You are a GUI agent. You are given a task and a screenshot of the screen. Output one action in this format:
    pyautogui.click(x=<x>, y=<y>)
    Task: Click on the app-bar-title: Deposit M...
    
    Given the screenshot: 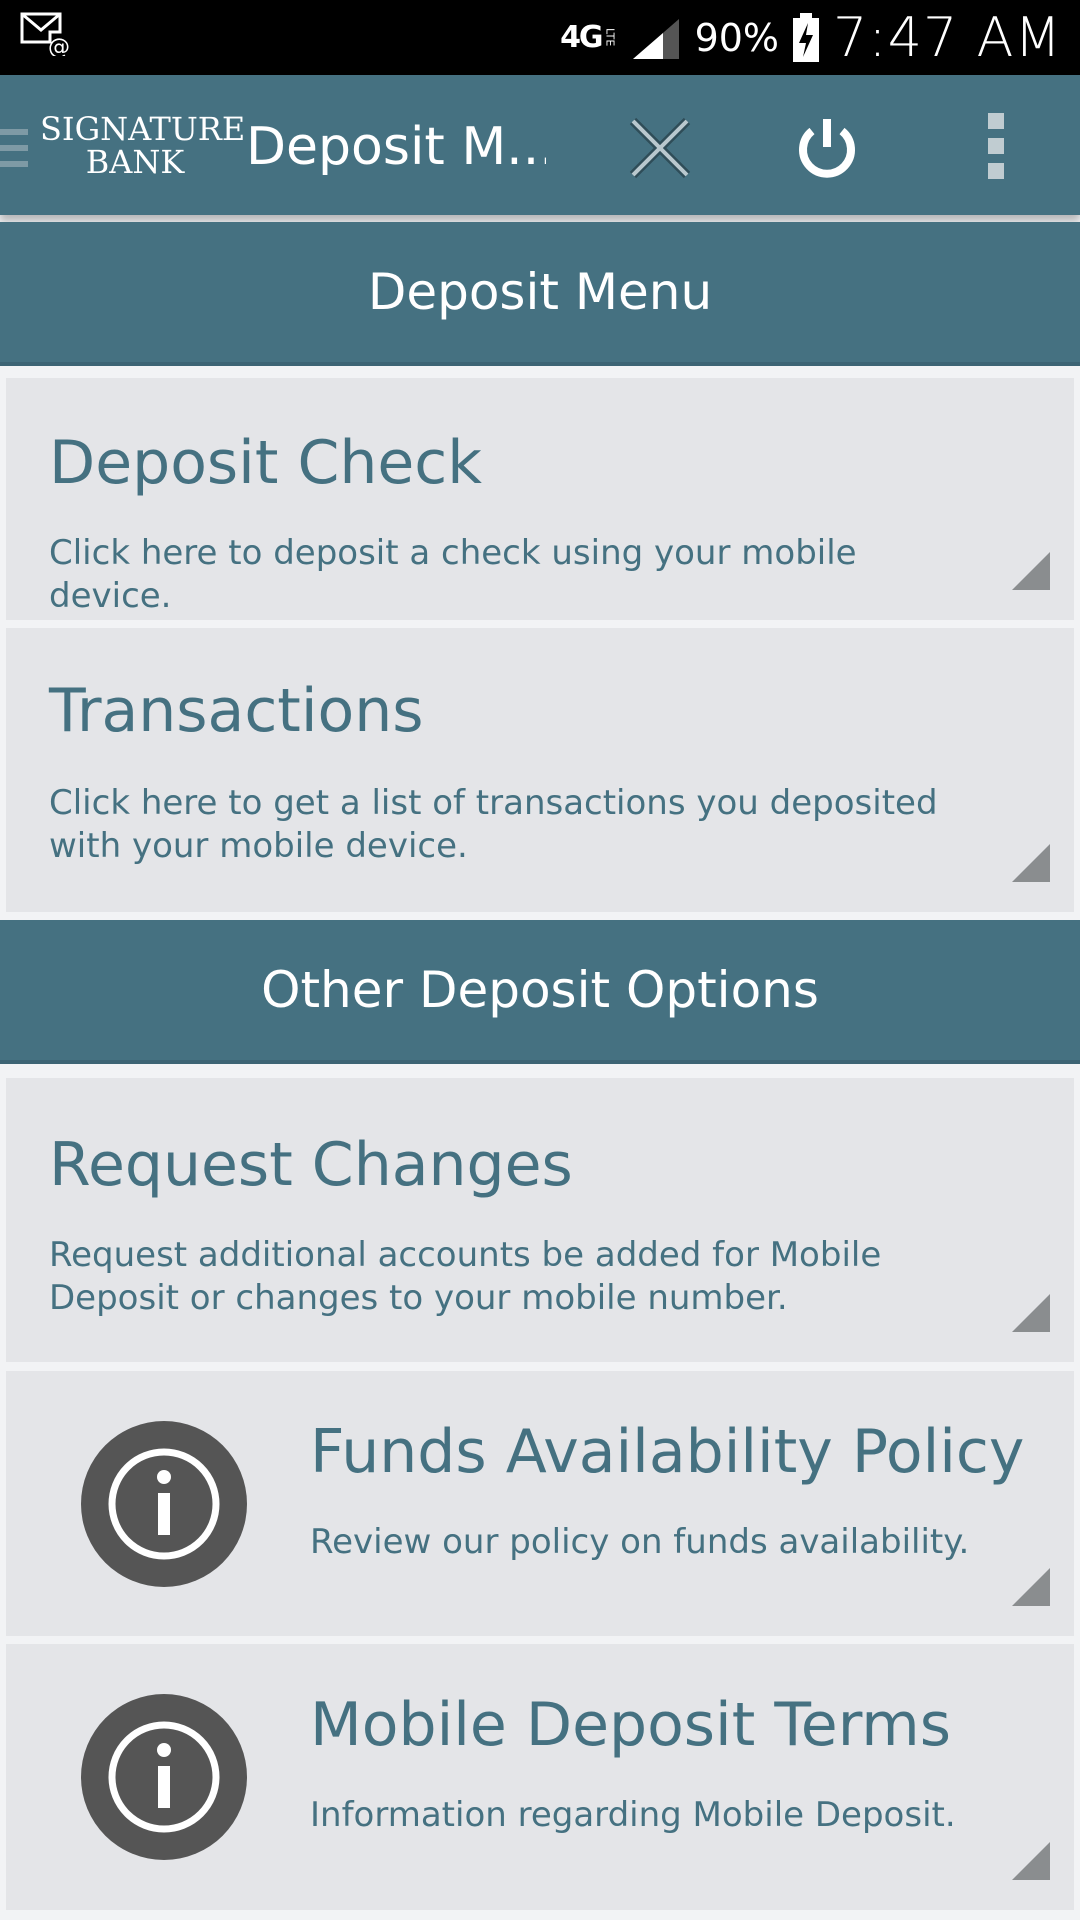 What is the action you would take?
    pyautogui.click(x=396, y=147)
    